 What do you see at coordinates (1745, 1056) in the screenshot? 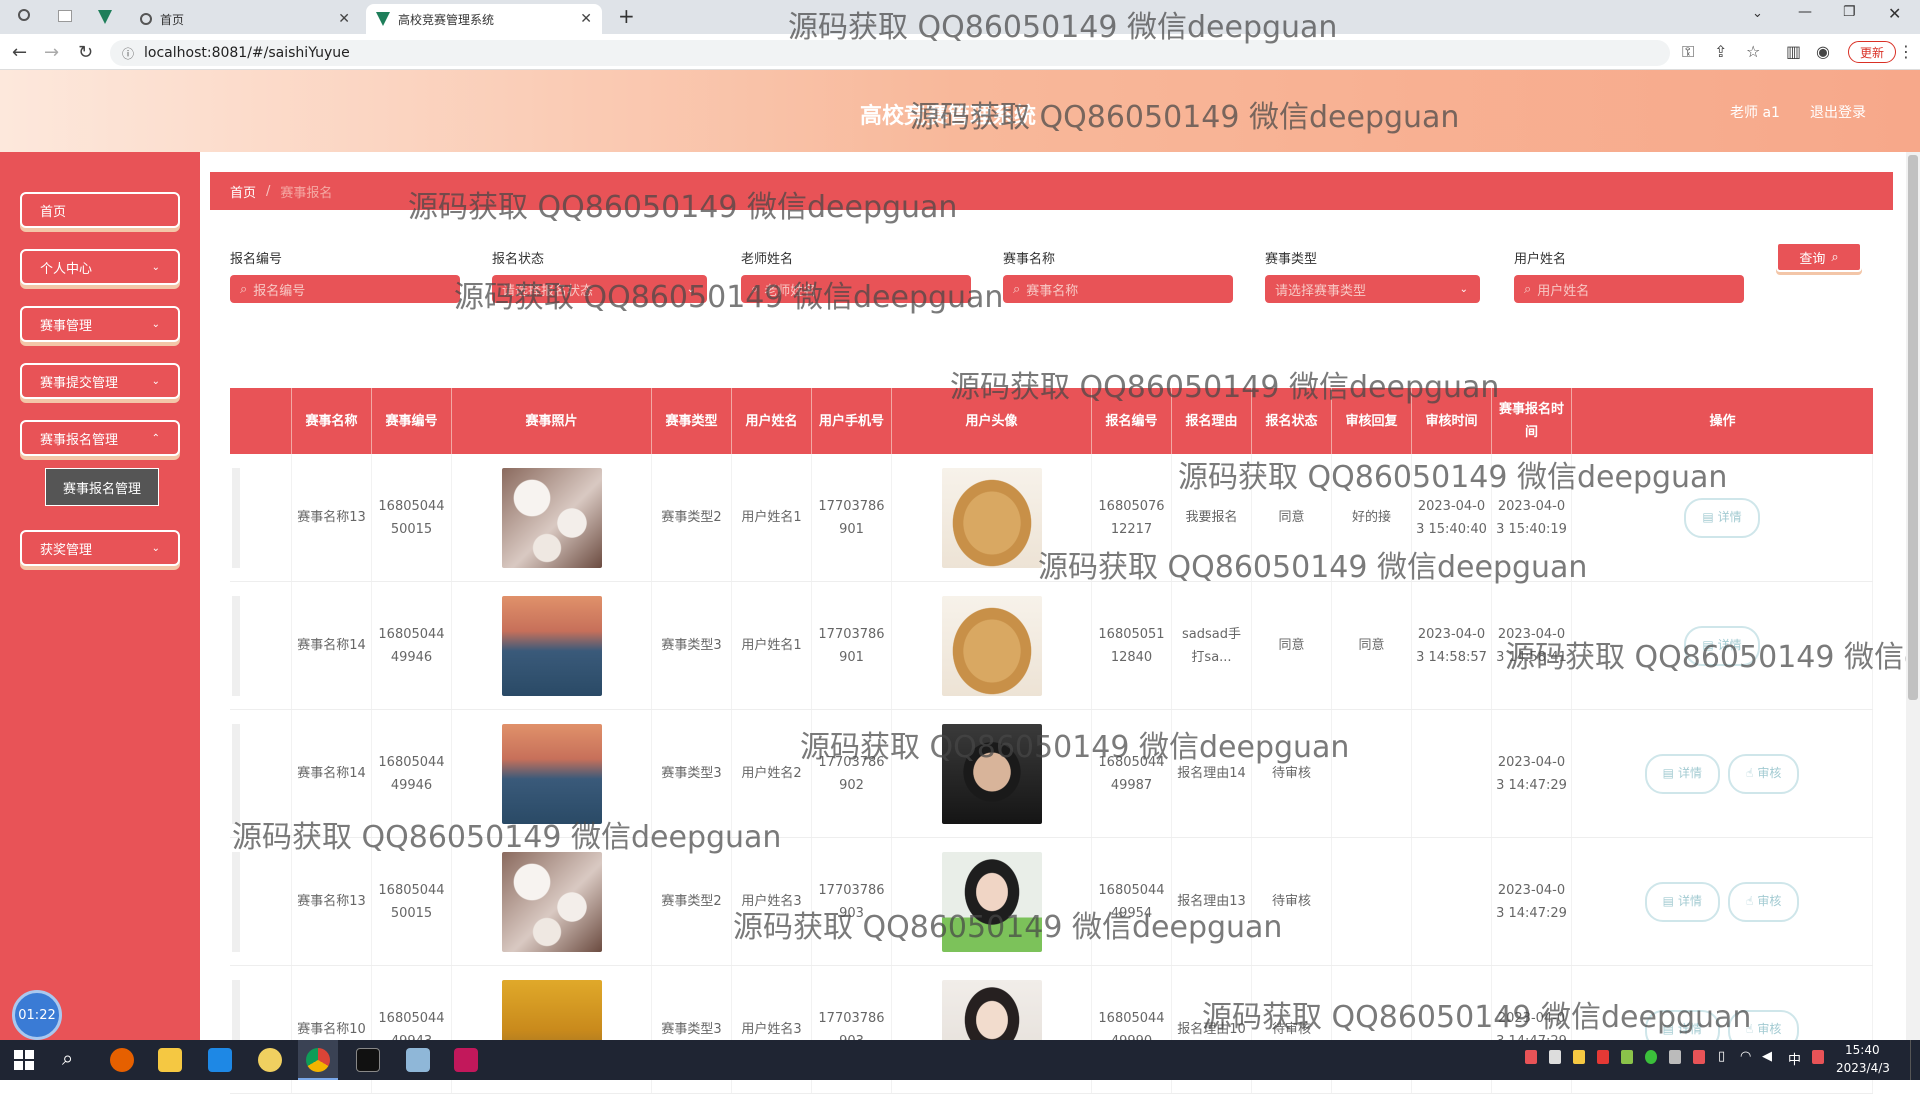
I see `wifi-icon: ◠` at bounding box center [1745, 1056].